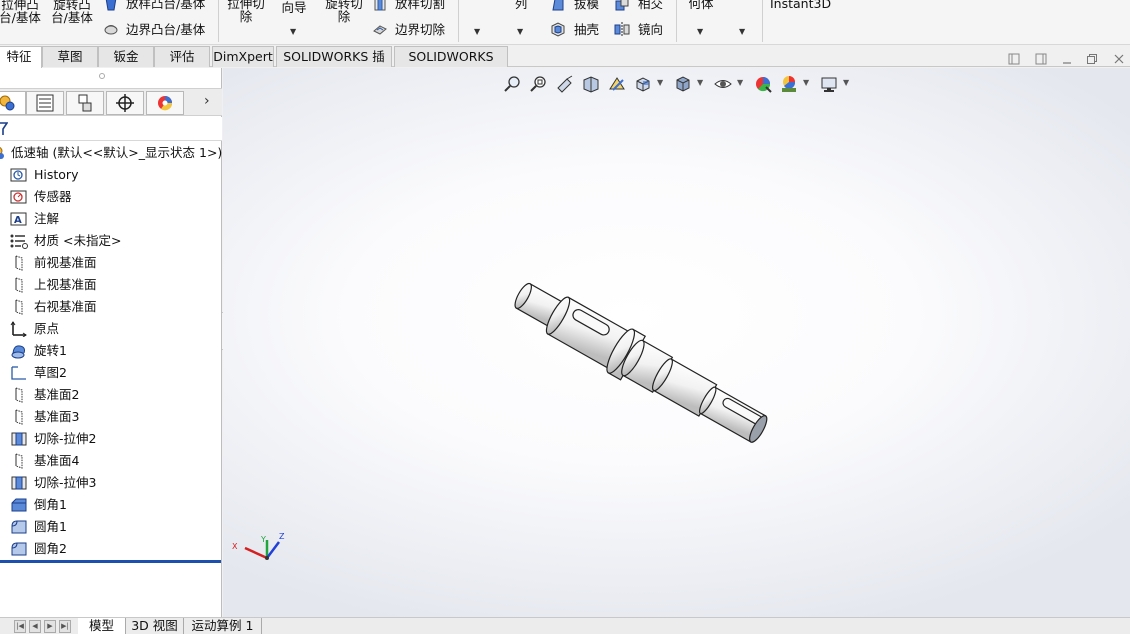 The width and height of the screenshot is (1130, 634). I want to click on annotation-icon: A, so click(19, 219).